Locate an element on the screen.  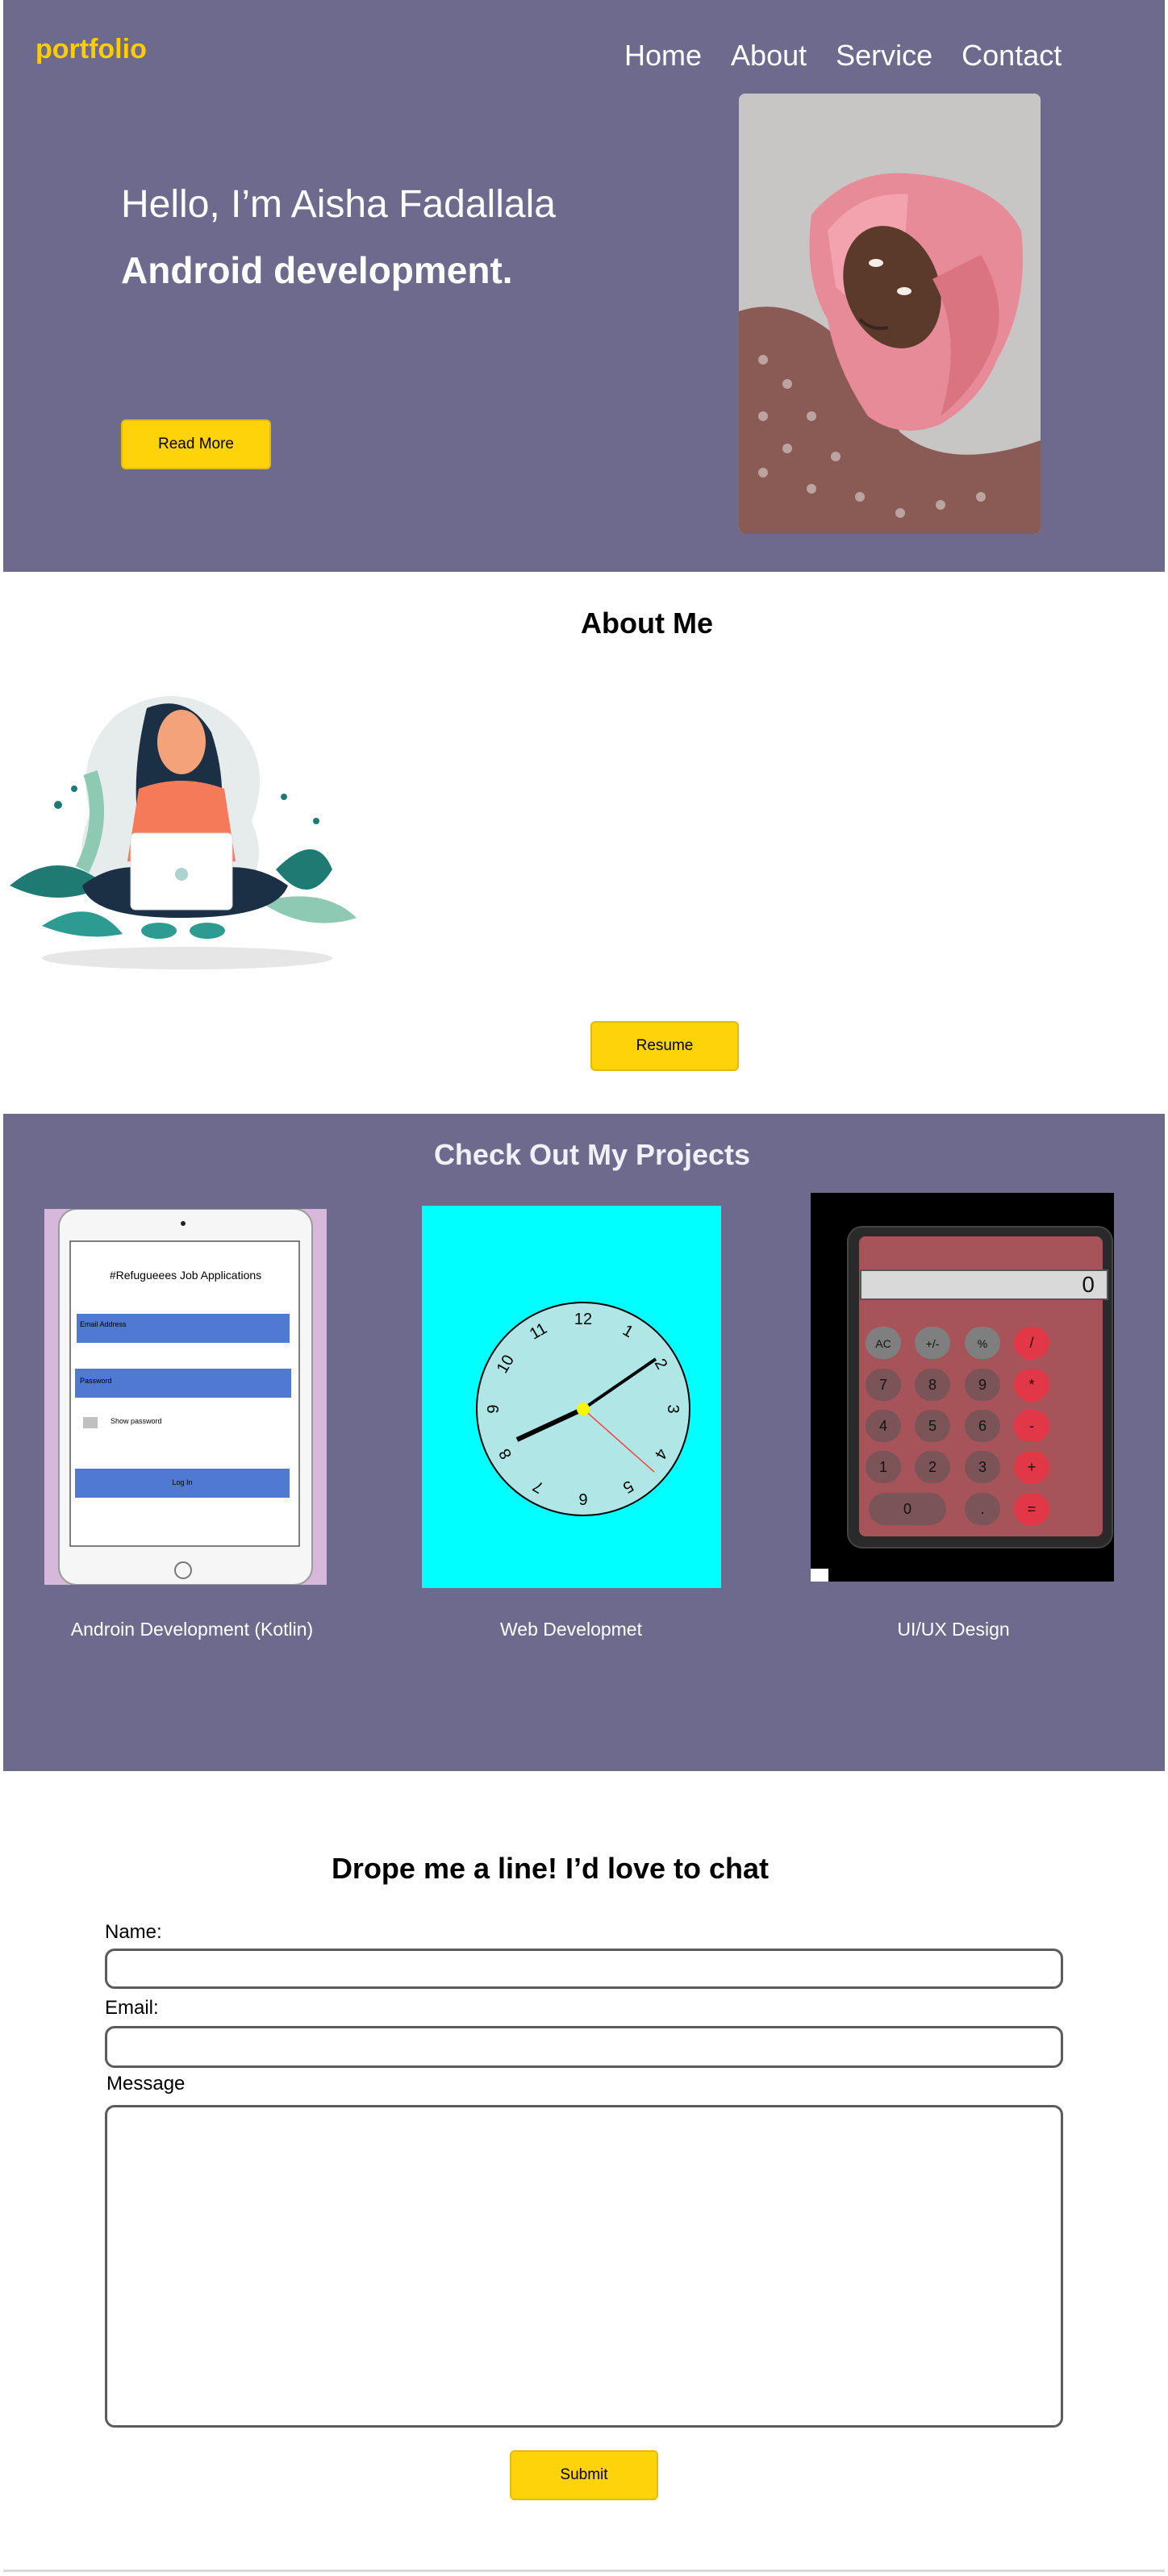
message-label: Message is located at coordinates (146, 2084).